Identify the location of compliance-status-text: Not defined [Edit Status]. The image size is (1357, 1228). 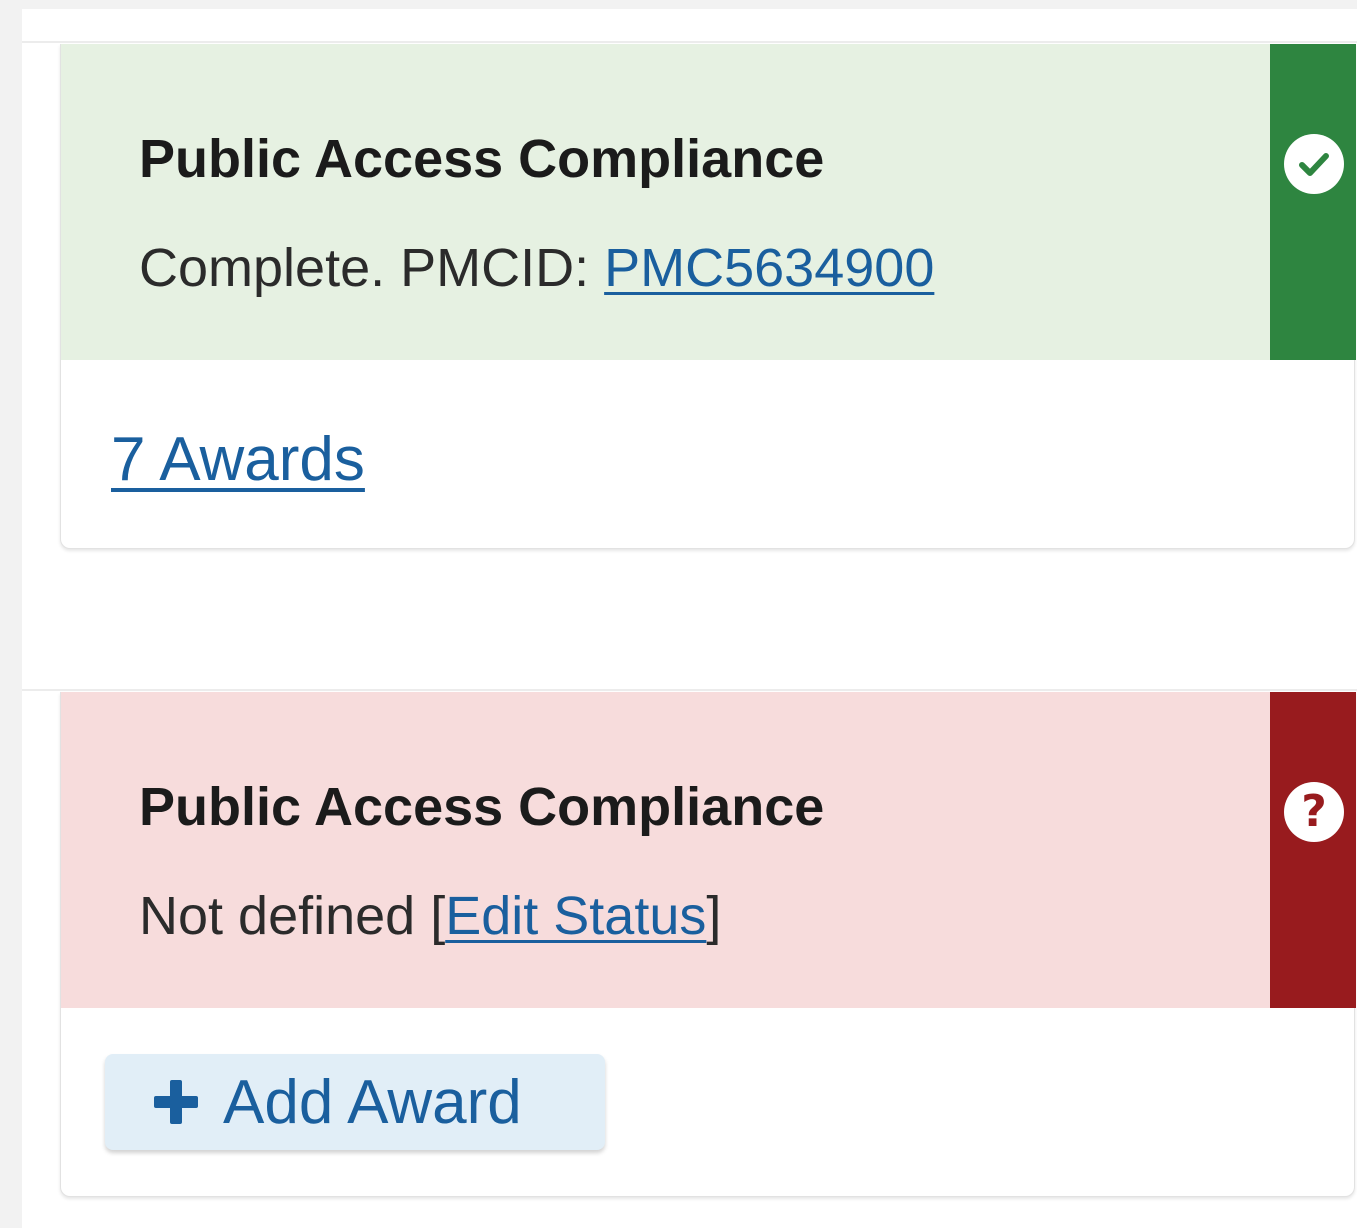
(430, 916).